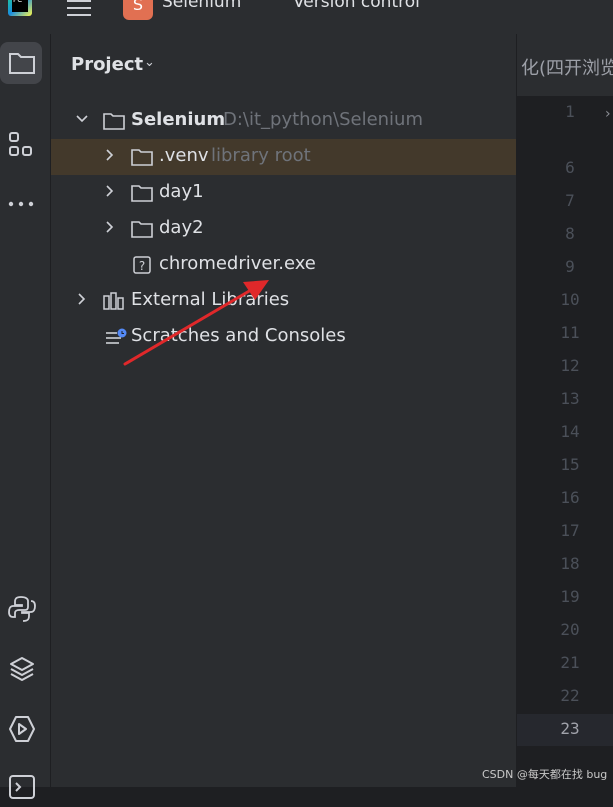 The height and width of the screenshot is (807, 613). I want to click on line-number: 6, so click(570, 167).